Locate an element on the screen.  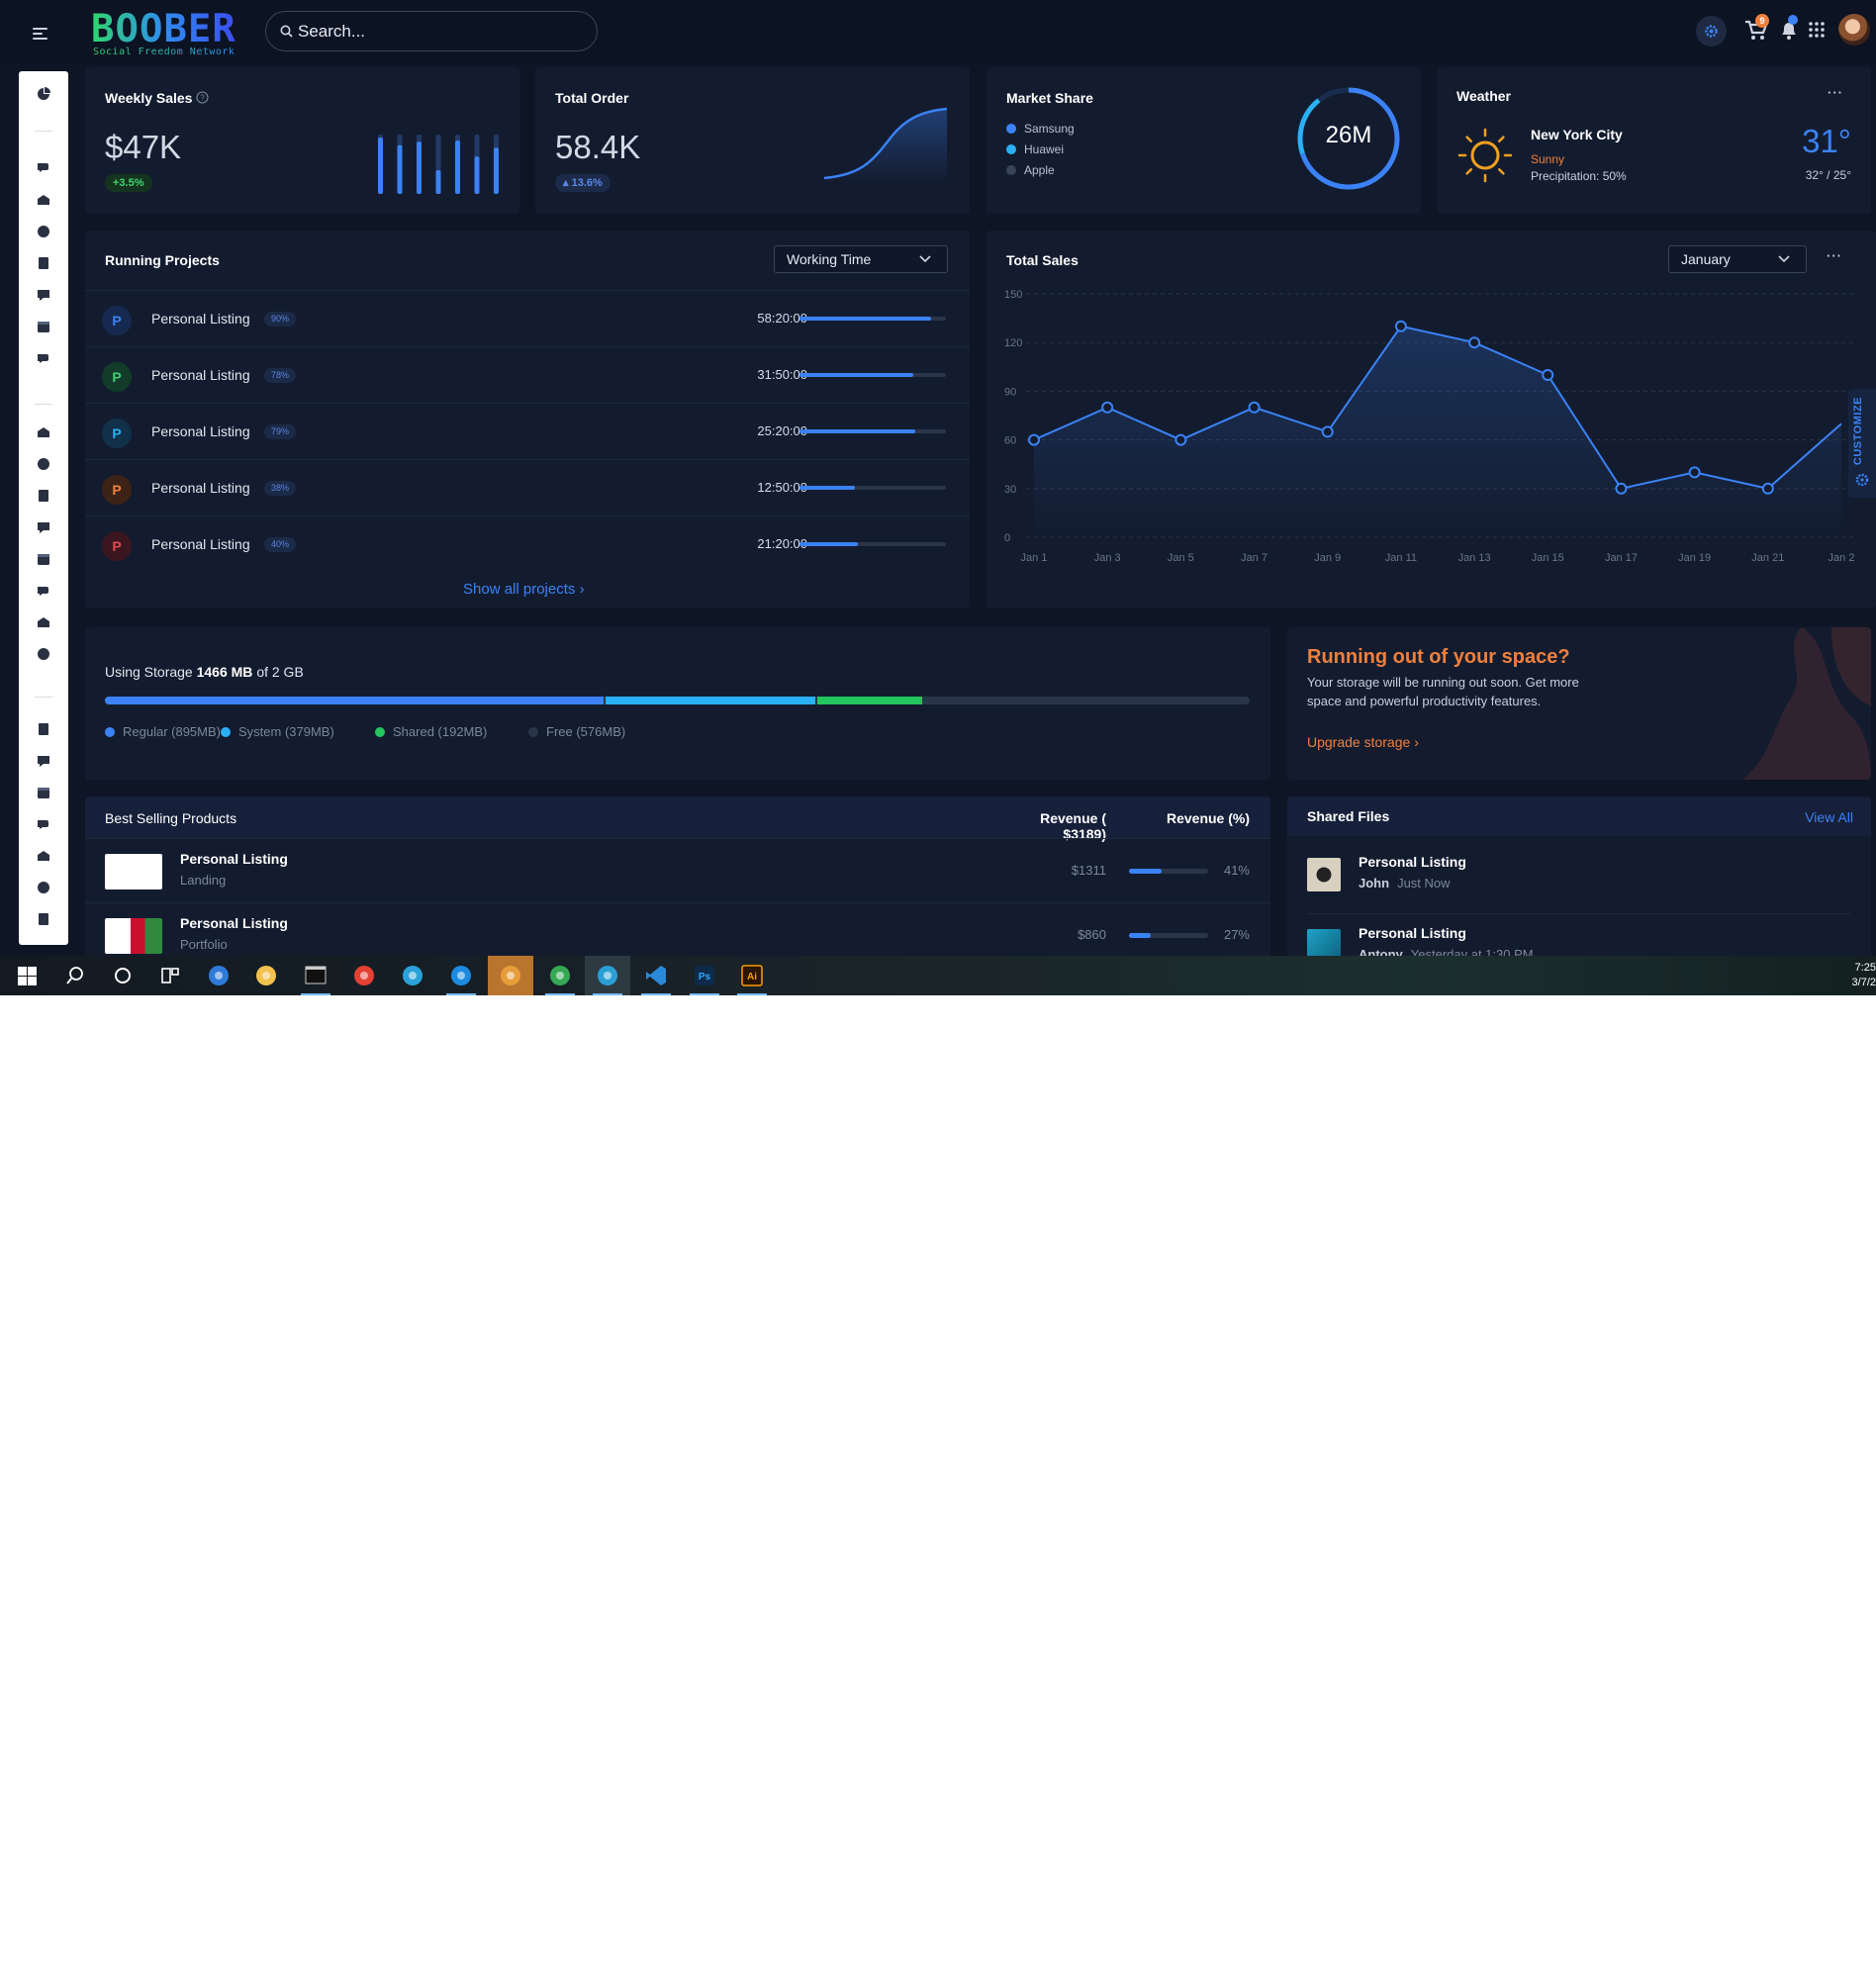
weekly-sales-bar is located at coordinates (477, 175).